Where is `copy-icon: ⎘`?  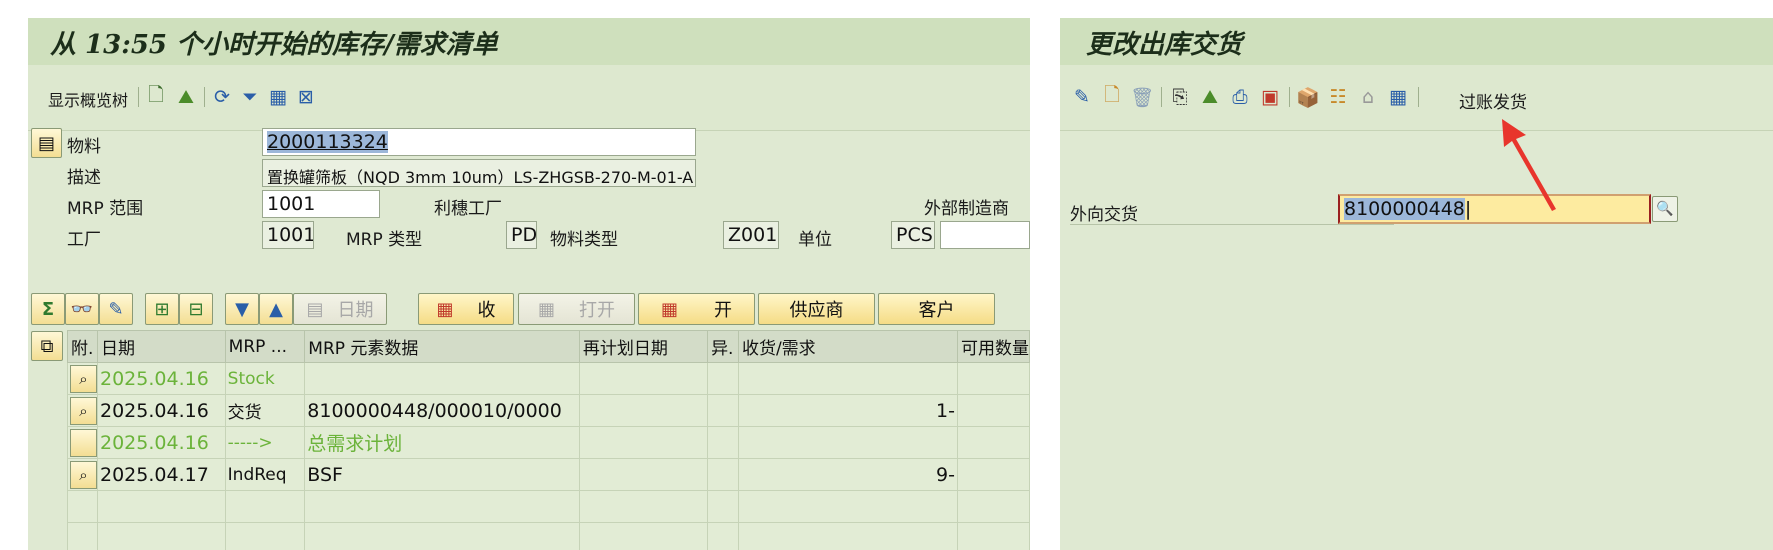
copy-icon: ⎘ is located at coordinates (1180, 97).